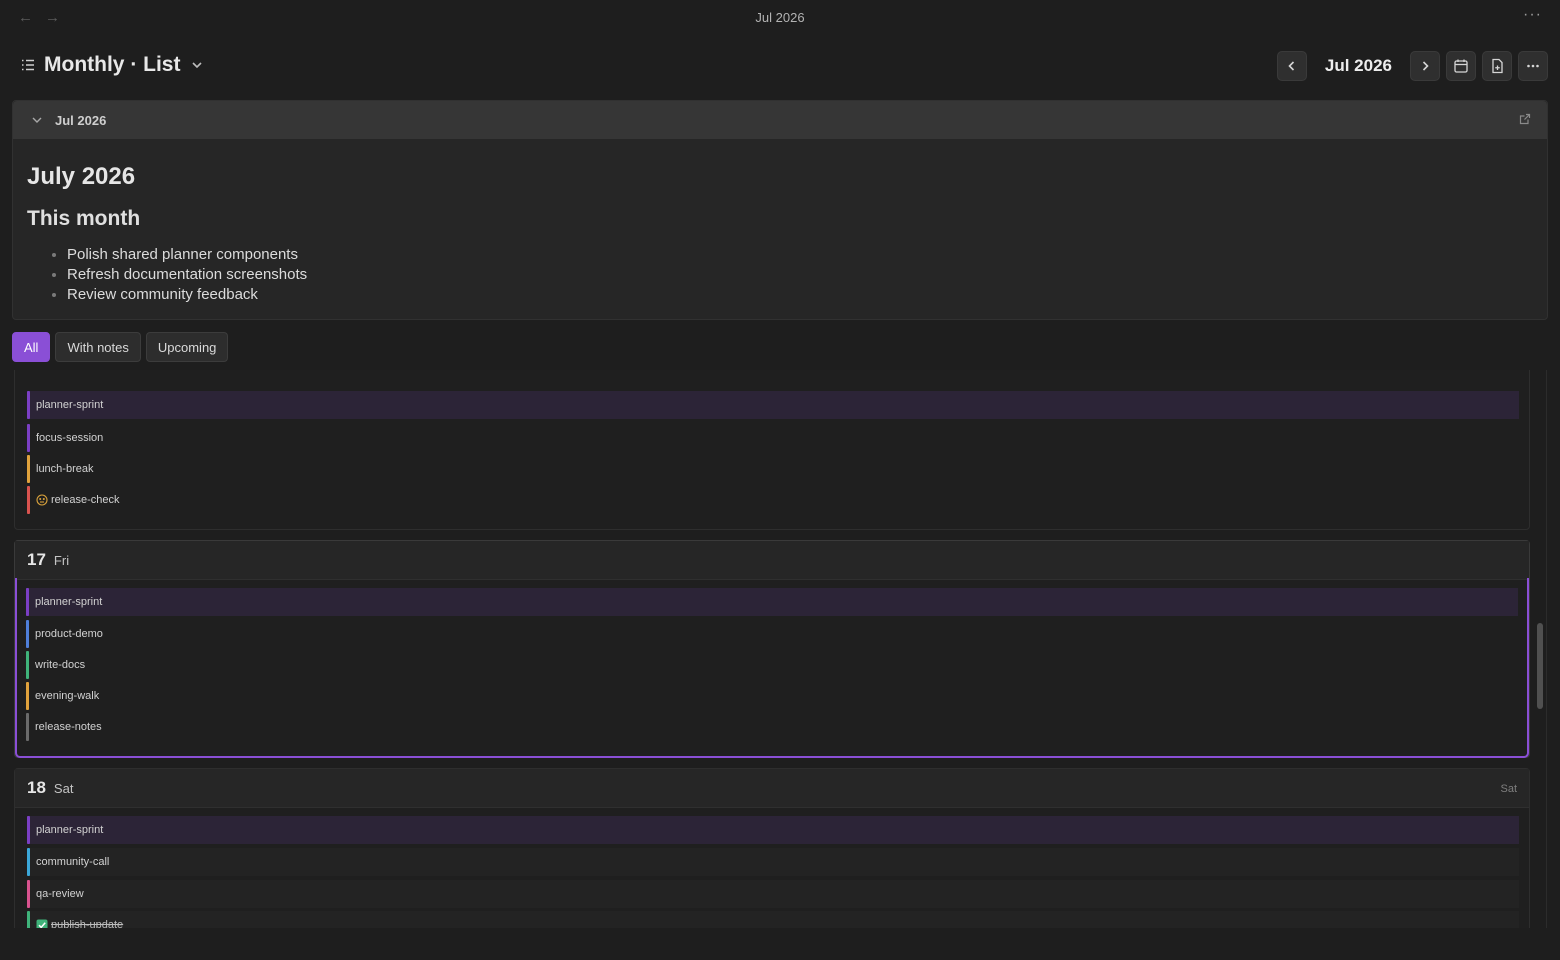 This screenshot has height=960, width=1560. Describe the element at coordinates (36, 559) in the screenshot. I see `day-number: 17` at that location.